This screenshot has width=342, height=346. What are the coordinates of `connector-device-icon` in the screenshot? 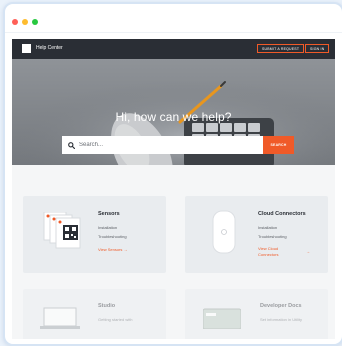 It's located at (224, 232).